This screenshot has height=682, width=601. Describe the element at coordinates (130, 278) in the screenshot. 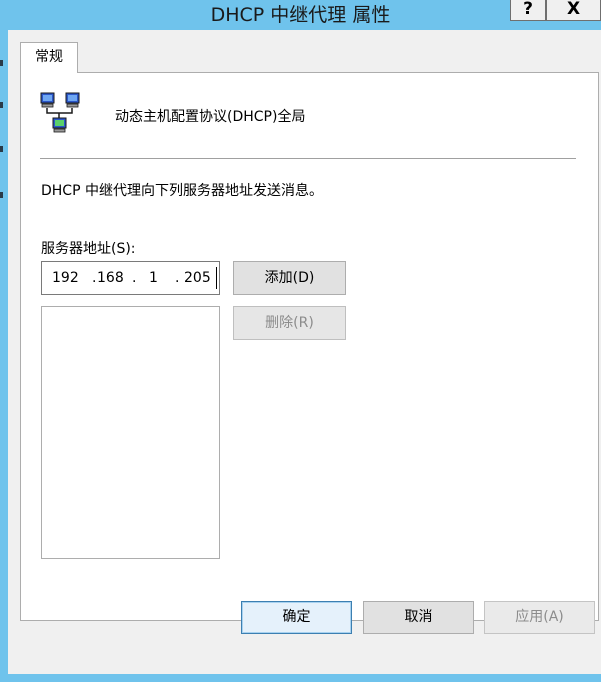

I see `server-ip-input: 192 . 168 . 1 . 205` at that location.